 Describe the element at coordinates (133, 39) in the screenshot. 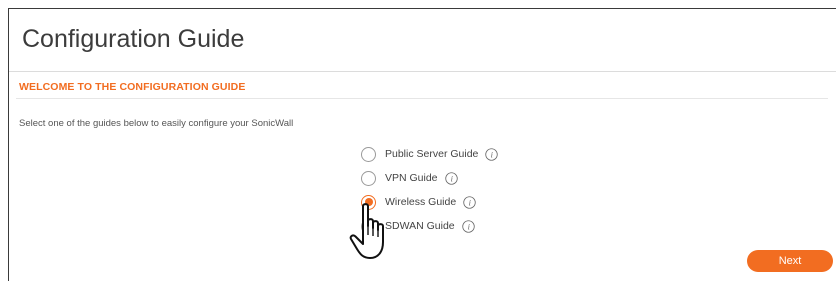

I see `page-title: Configuration Guide` at that location.